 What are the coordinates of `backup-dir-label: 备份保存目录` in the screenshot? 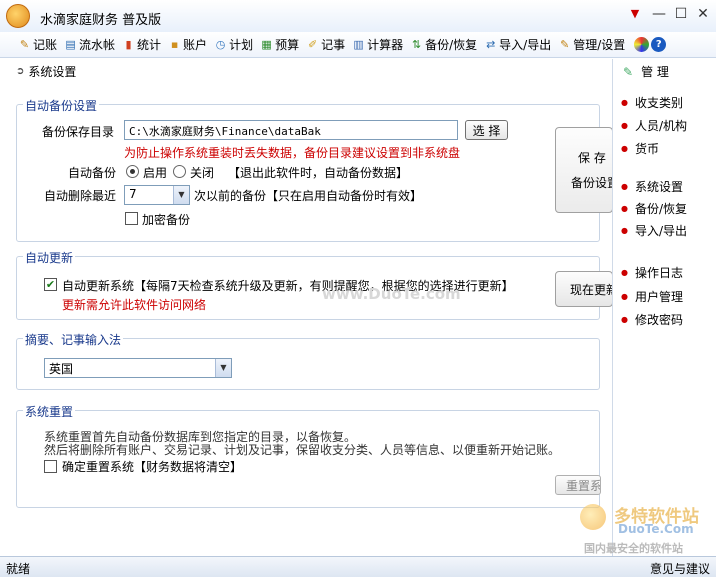 It's located at (78, 132).